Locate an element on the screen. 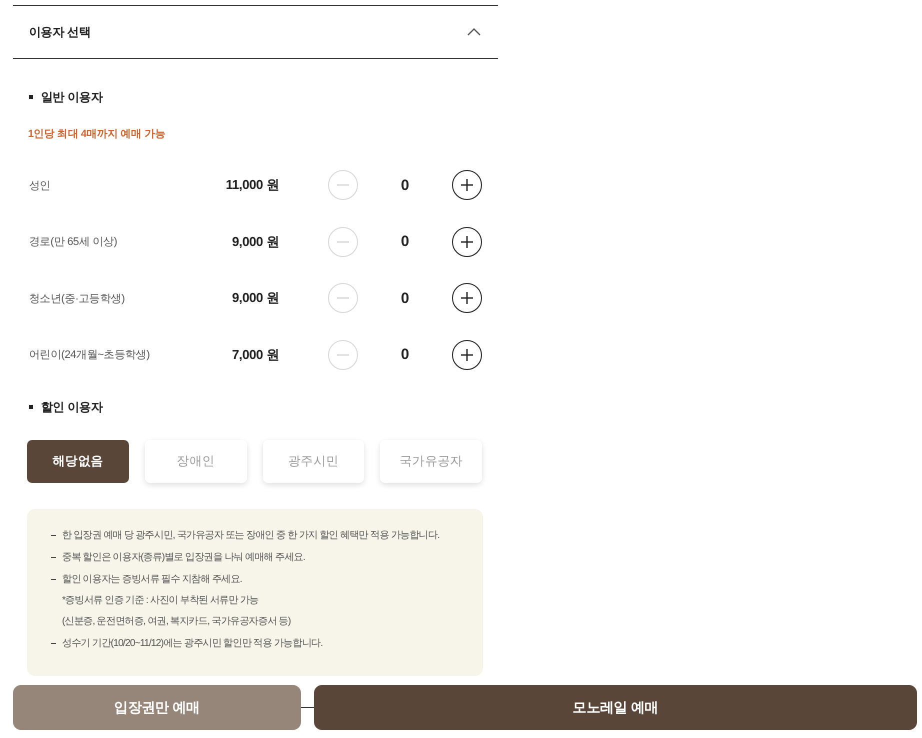 This screenshot has height=738, width=922. discount-option: 국가유공자 is located at coordinates (431, 461).